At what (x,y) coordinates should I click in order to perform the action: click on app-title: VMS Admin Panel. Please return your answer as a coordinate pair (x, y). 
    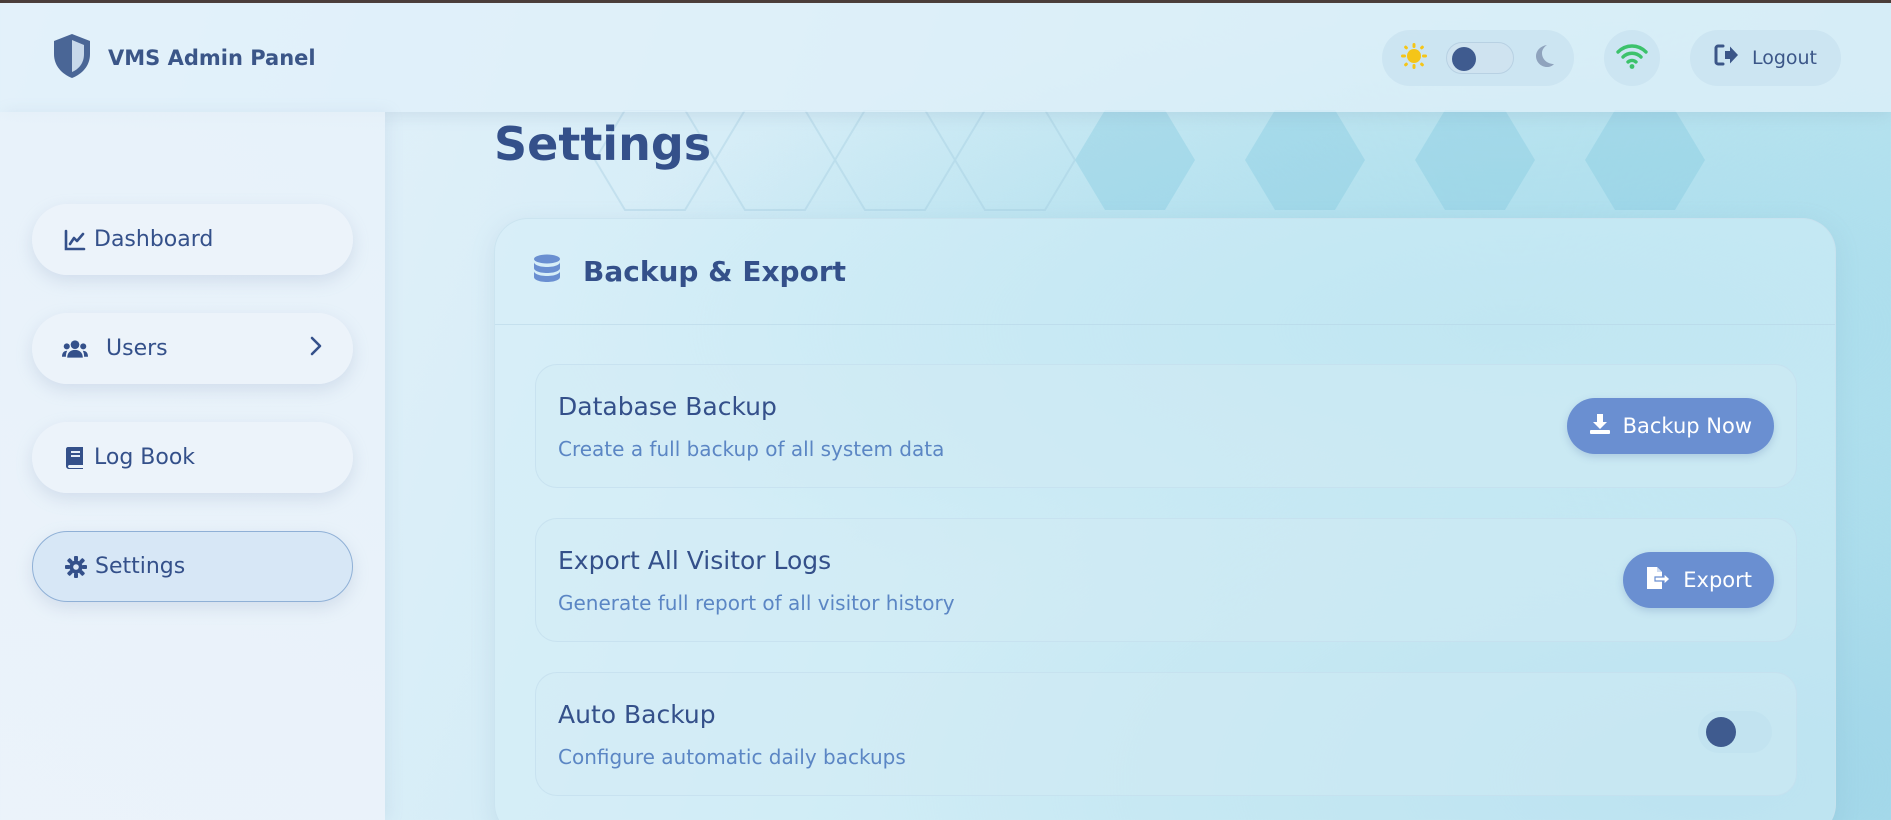
    Looking at the image, I should click on (212, 57).